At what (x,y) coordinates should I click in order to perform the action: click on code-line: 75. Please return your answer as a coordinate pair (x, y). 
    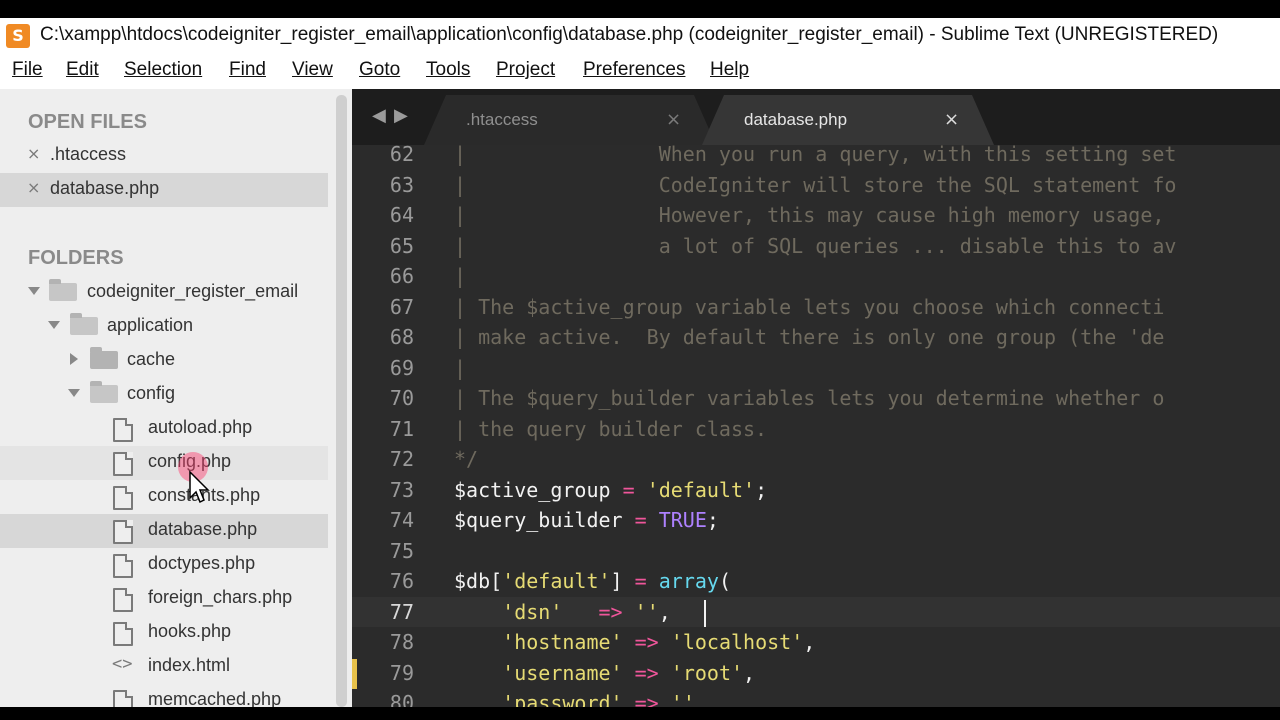
    Looking at the image, I should click on (816, 551).